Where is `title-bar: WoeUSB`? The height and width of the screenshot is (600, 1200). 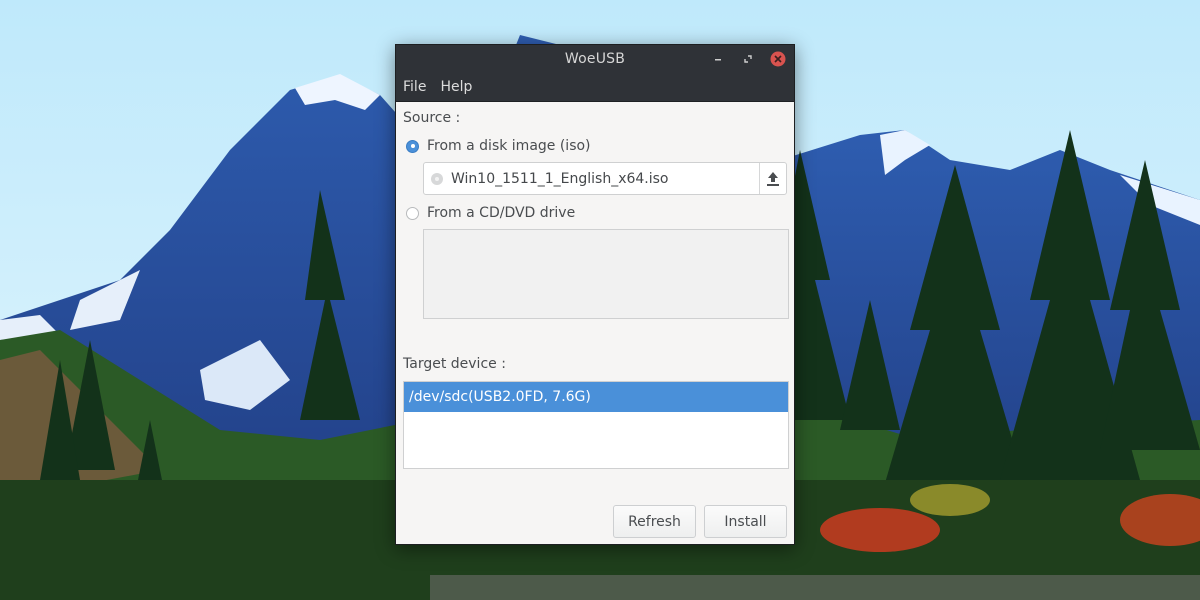
title-bar: WoeUSB is located at coordinates (595, 59).